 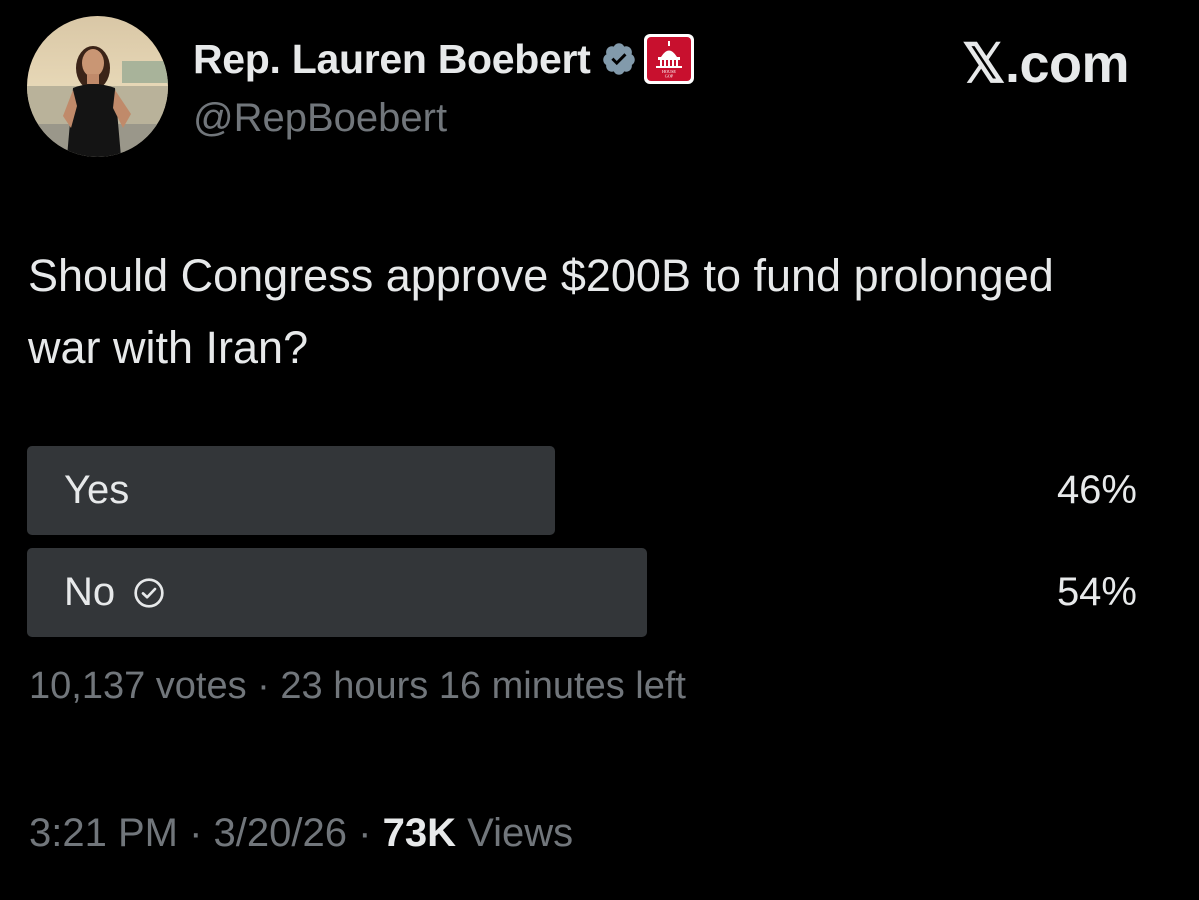 What do you see at coordinates (483, 686) in the screenshot?
I see `poll-time-left: 23 hours 16 minutes left` at bounding box center [483, 686].